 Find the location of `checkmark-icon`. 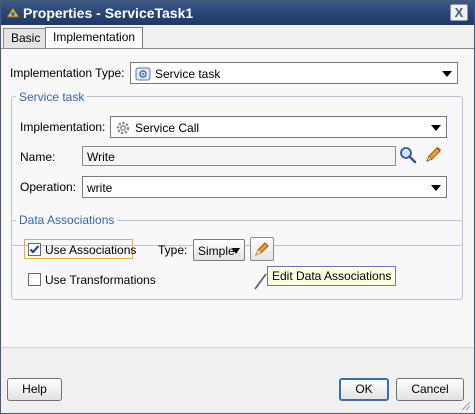

checkmark-icon is located at coordinates (34, 249).